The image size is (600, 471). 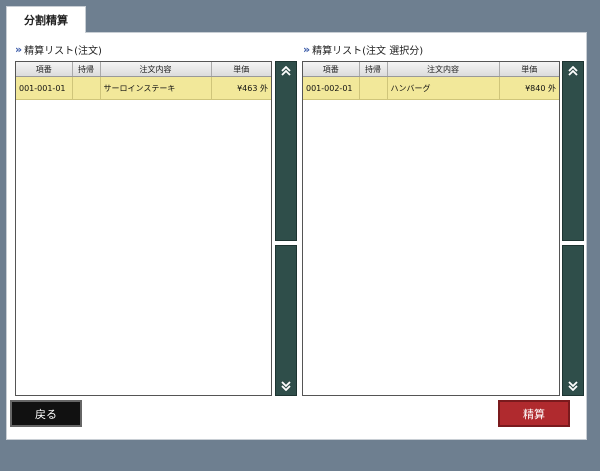 I want to click on left-list-title: » 精算リスト(注文), so click(x=58, y=49).